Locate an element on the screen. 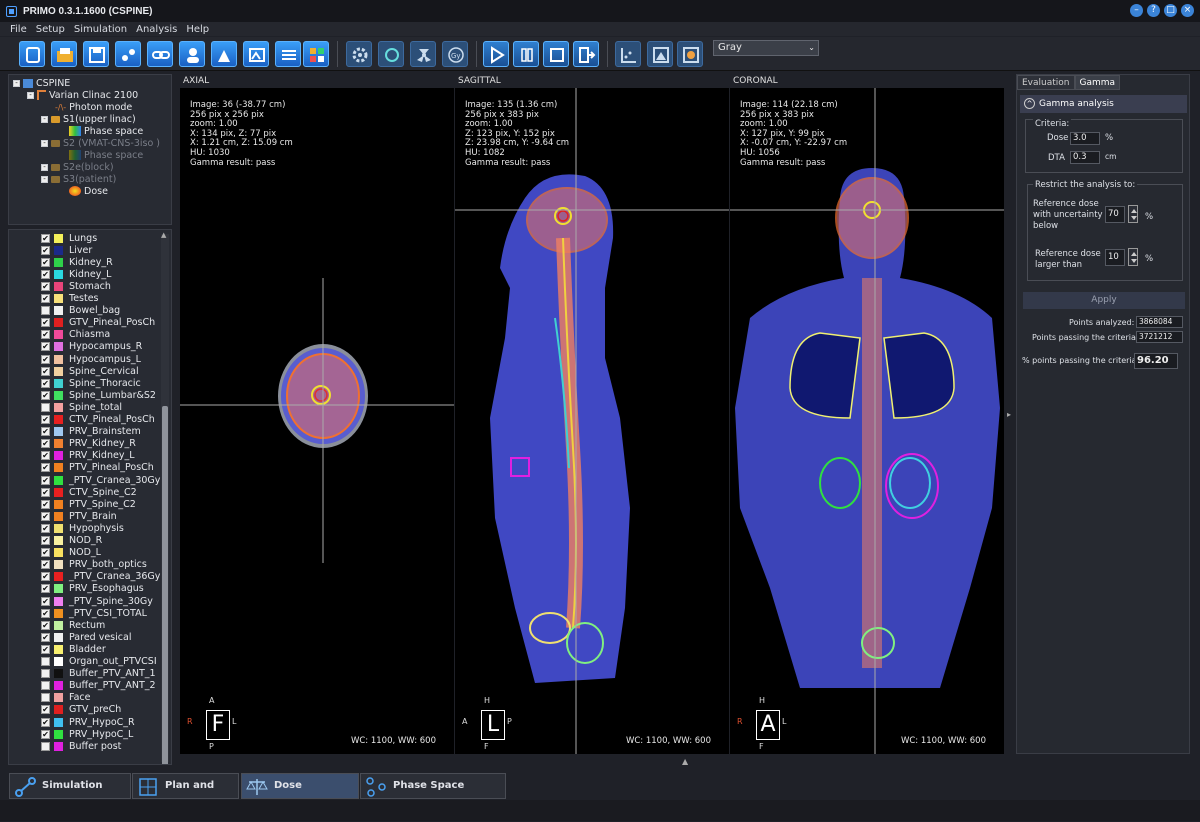  structure-row: ✔ GTV_Pineal_PosCh is located at coordinates (82, 323).